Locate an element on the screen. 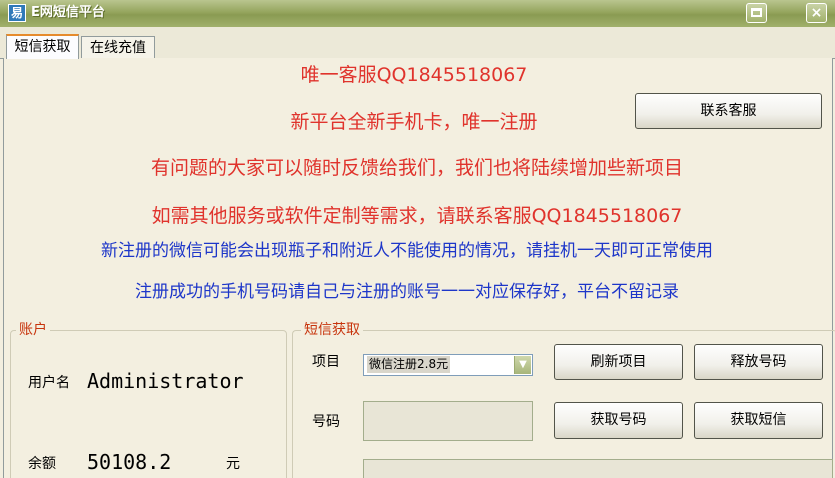 This screenshot has width=835, height=478. get-number-button: 获取号码 is located at coordinates (618, 420).